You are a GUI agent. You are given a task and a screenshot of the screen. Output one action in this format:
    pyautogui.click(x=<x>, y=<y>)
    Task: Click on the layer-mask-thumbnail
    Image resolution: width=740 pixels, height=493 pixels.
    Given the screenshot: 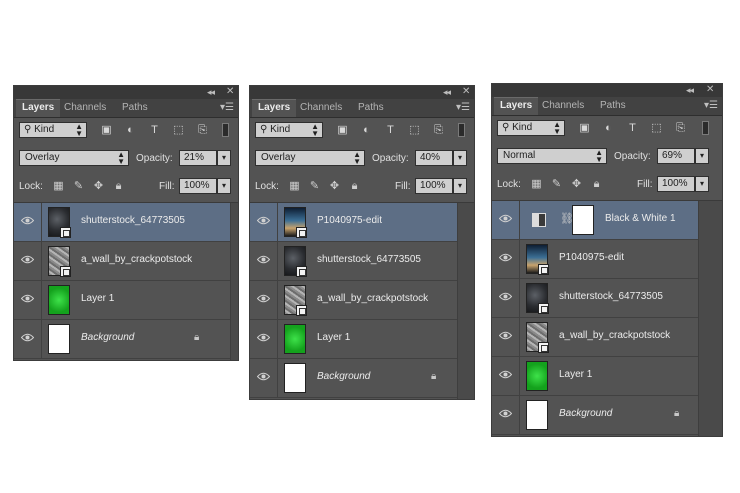 What is the action you would take?
    pyautogui.click(x=583, y=220)
    